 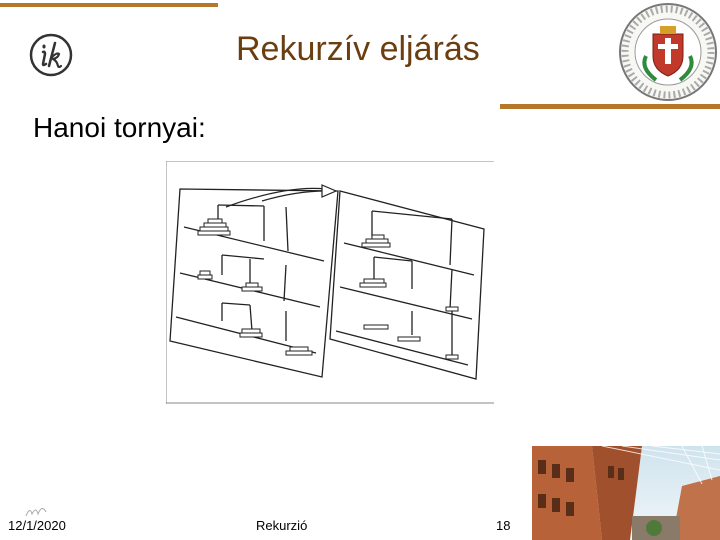 What do you see at coordinates (37, 525) in the screenshot?
I see `footer-date: 12/1/2020` at bounding box center [37, 525].